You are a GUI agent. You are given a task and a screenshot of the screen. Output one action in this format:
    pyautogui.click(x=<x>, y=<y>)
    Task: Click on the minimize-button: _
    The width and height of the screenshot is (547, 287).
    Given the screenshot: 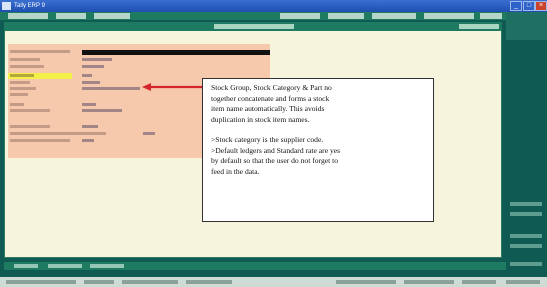 What is the action you would take?
    pyautogui.click(x=516, y=6)
    